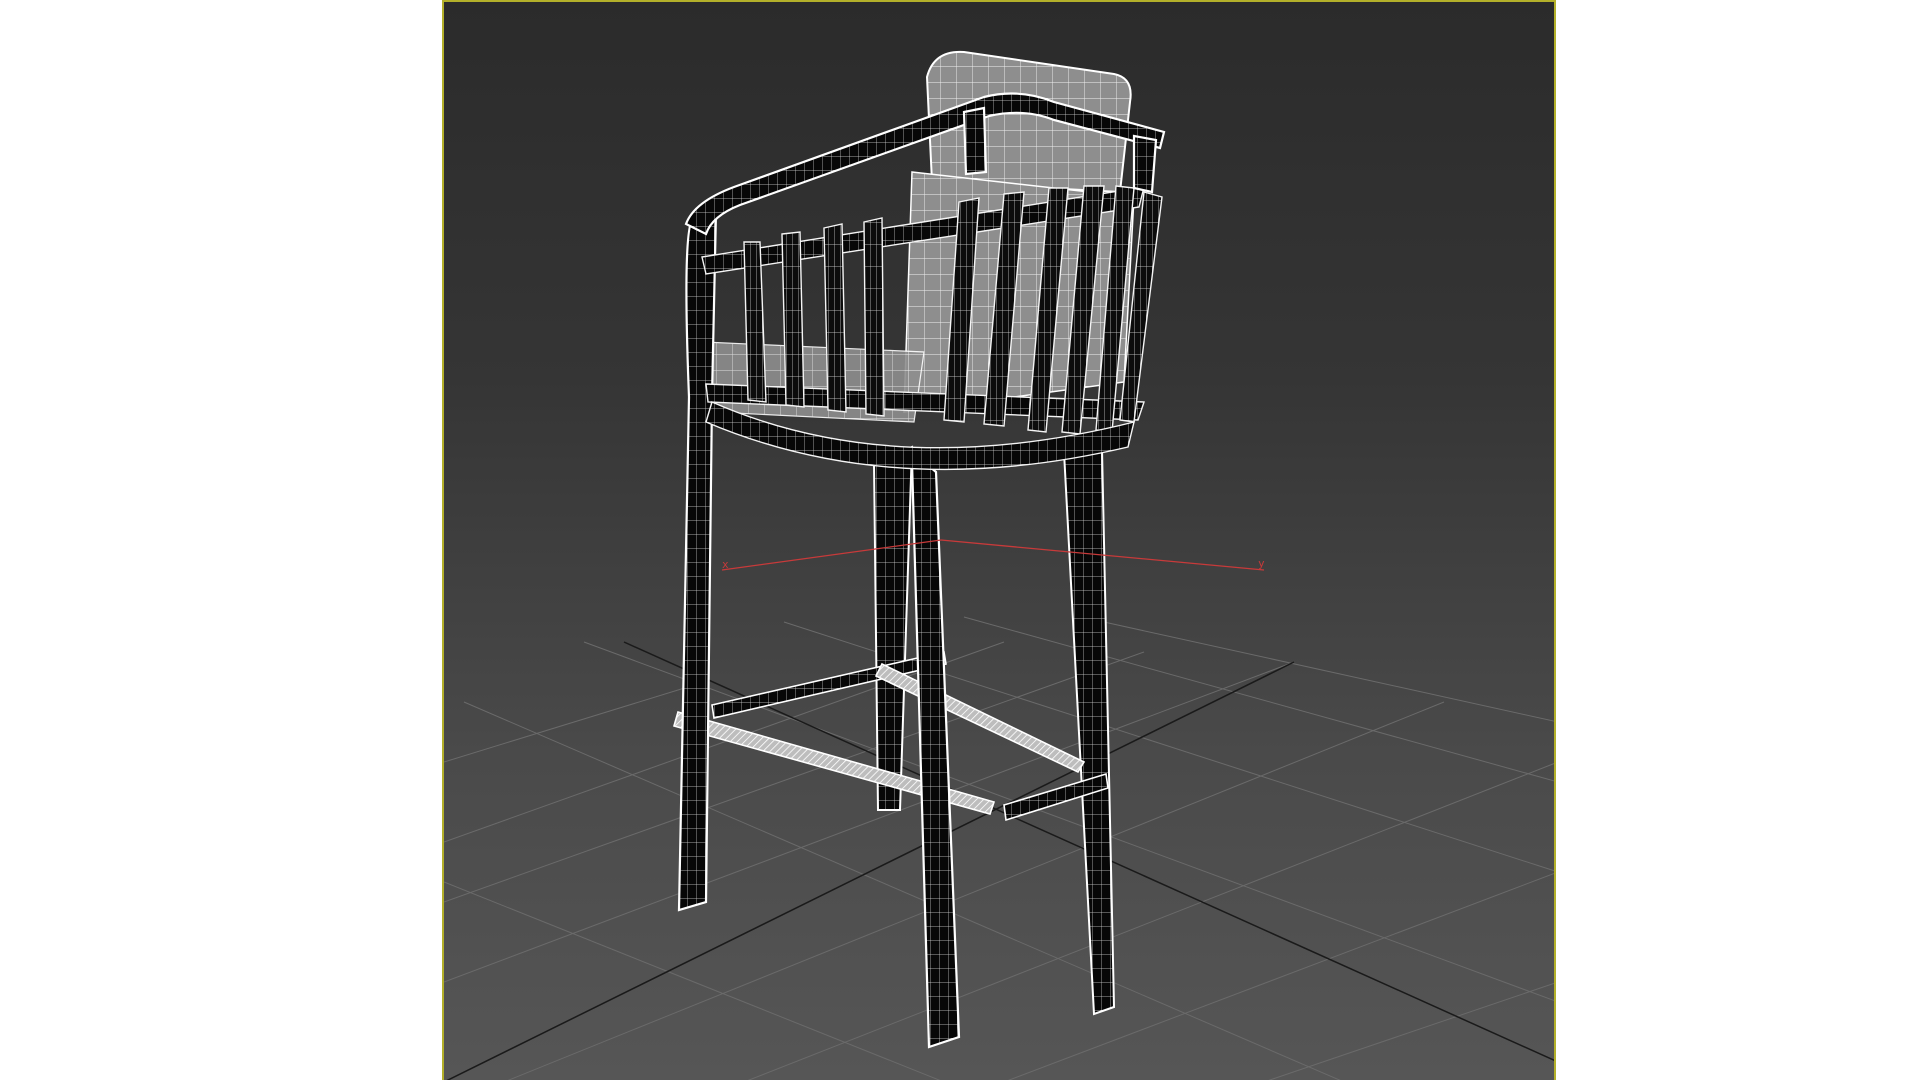 This screenshot has height=1080, width=1920. What do you see at coordinates (1261, 563) in the screenshot?
I see `gizmo-y-axis-label: y` at bounding box center [1261, 563].